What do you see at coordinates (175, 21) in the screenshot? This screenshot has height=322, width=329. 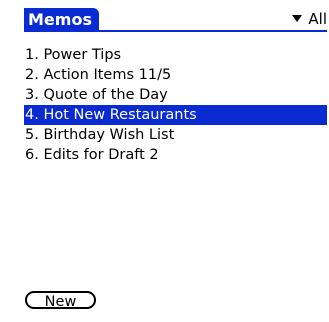 I see `title-bar: Memos All` at bounding box center [175, 21].